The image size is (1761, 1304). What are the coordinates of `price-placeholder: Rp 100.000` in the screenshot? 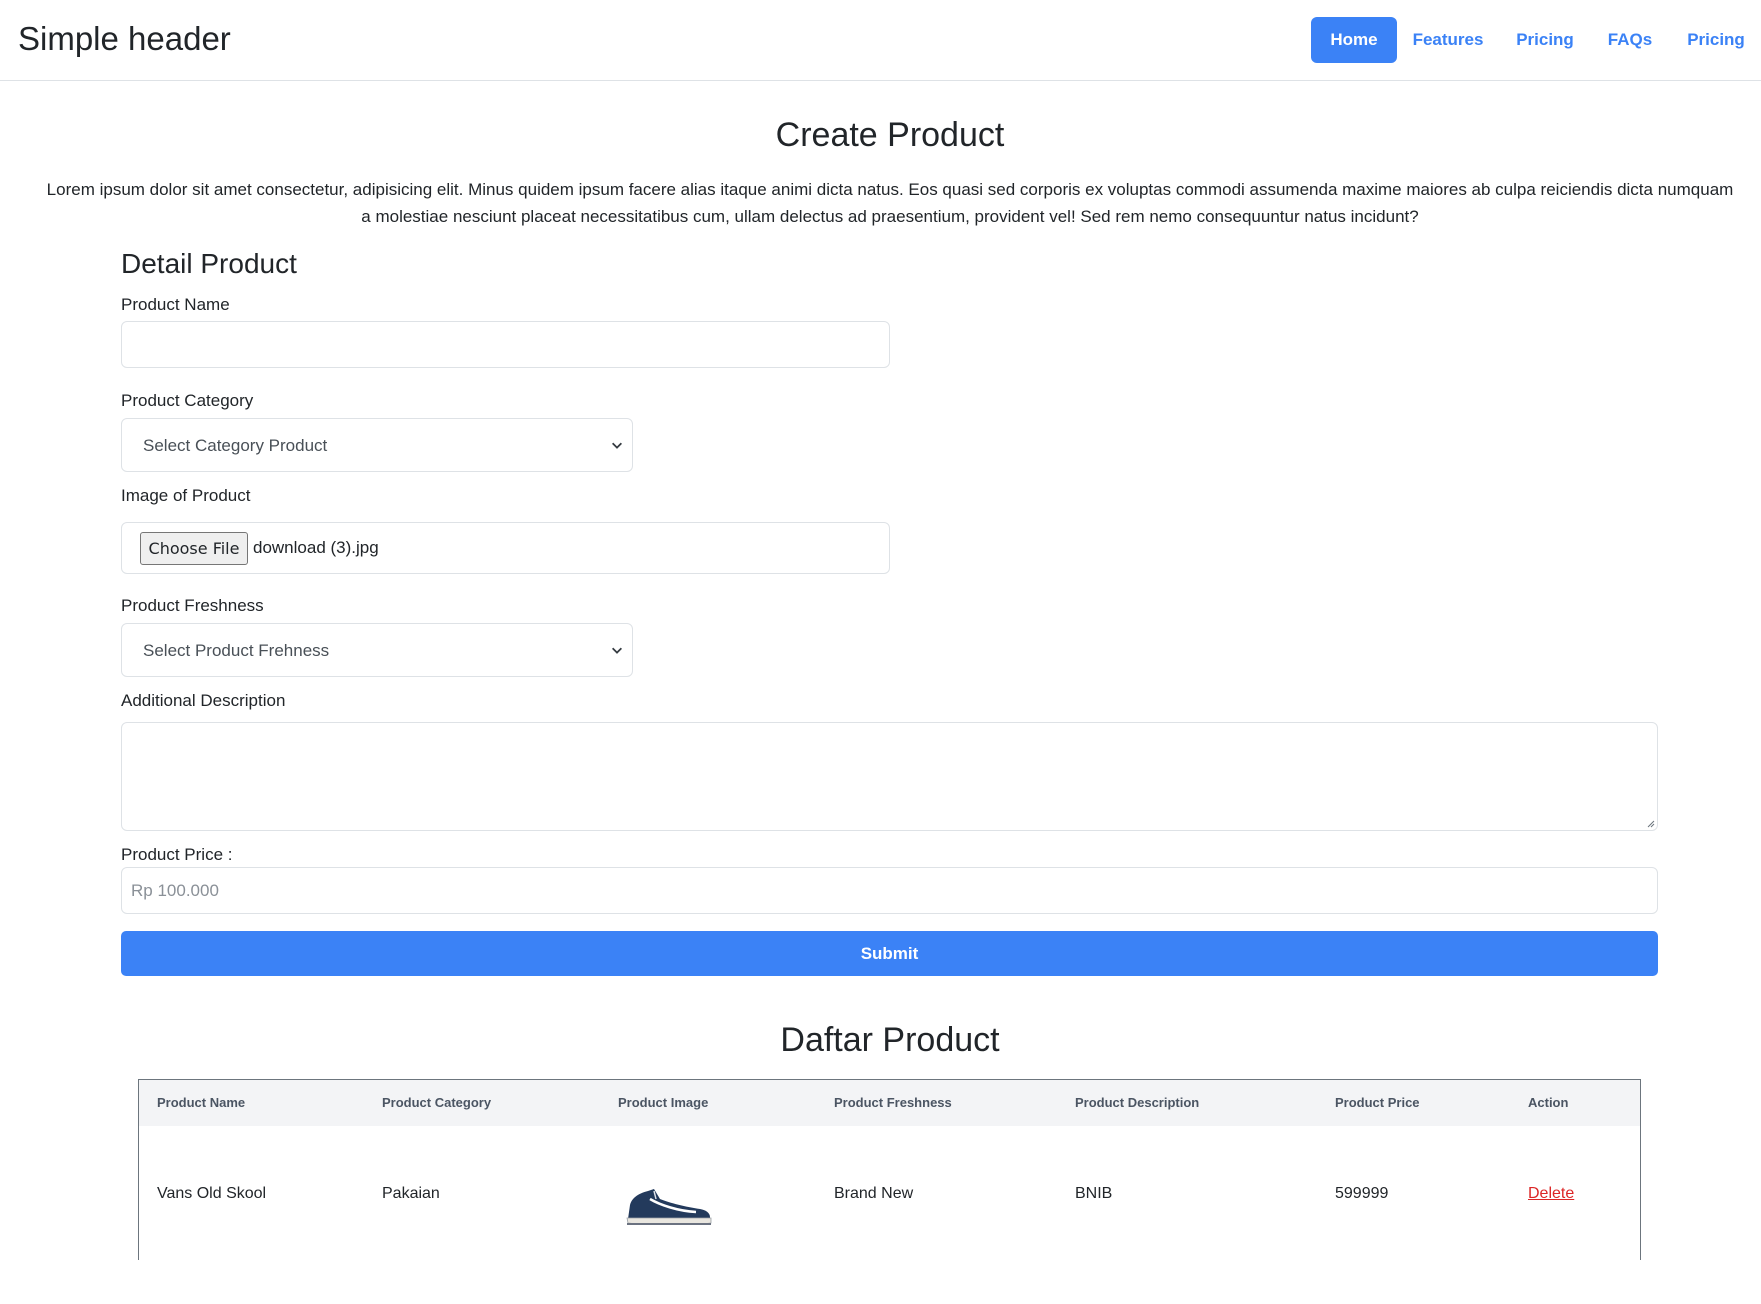 It's located at (175, 890).